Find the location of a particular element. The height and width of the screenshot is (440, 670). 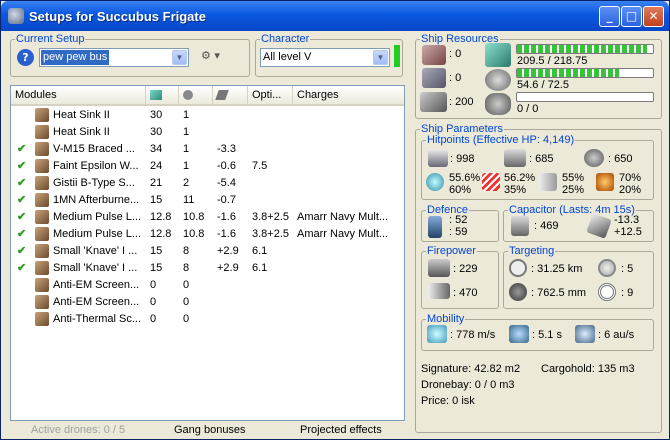

capacitor-amount-value: : 469 is located at coordinates (546, 226).